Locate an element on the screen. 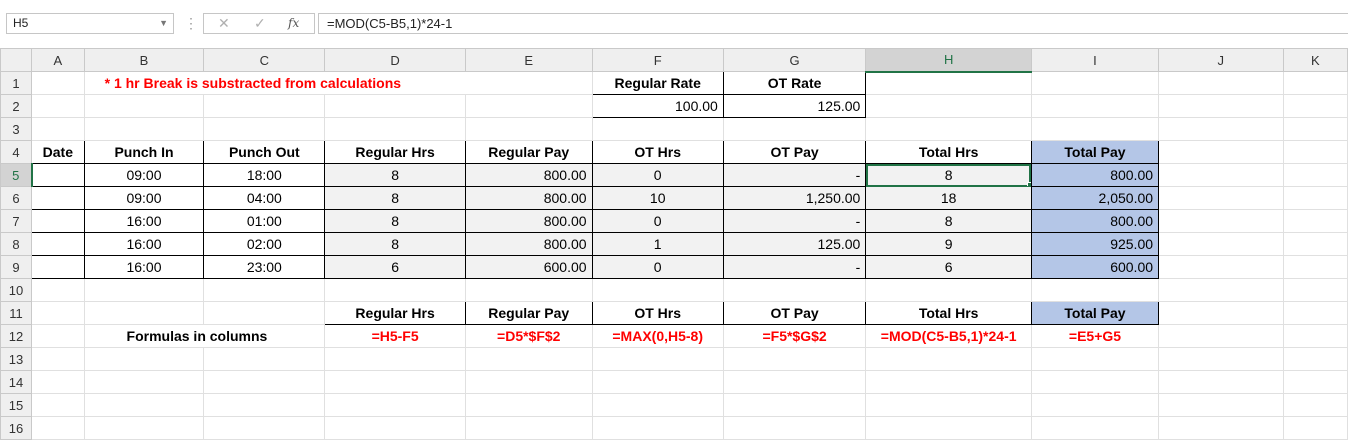 Image resolution: width=1348 pixels, height=444 pixels. row-header: 2 is located at coordinates (16, 106).